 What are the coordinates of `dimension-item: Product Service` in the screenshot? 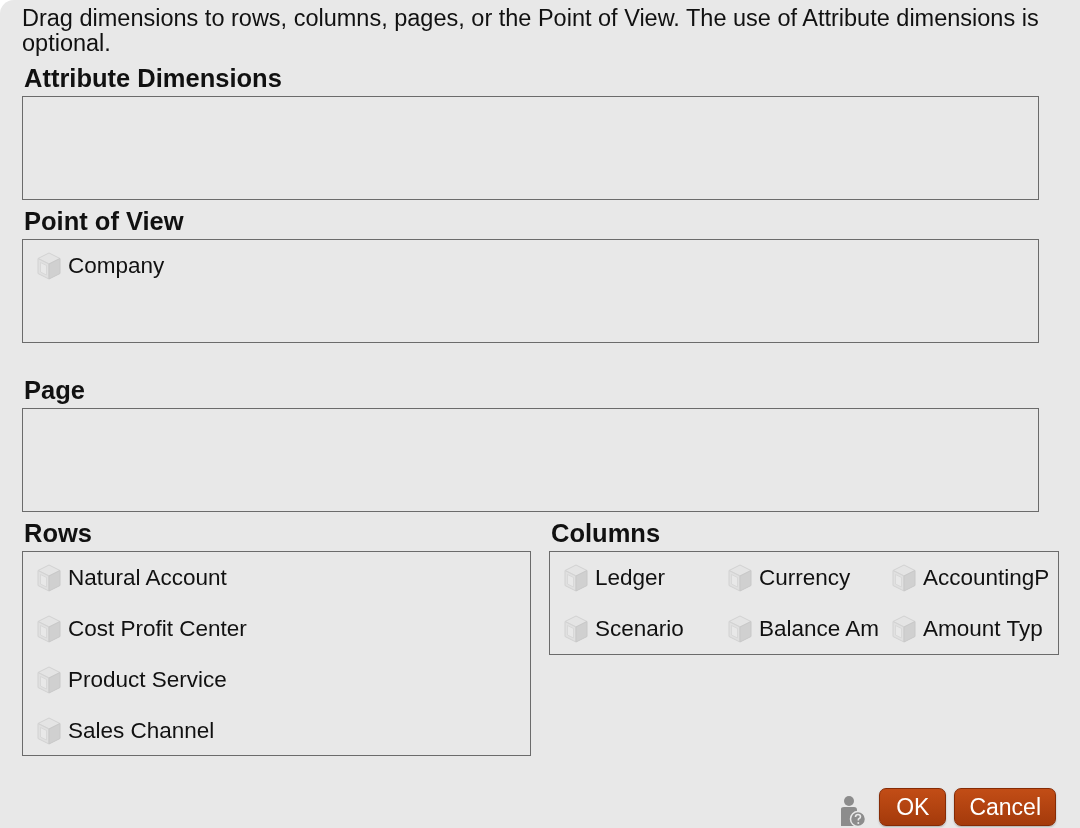 It's located at (147, 680).